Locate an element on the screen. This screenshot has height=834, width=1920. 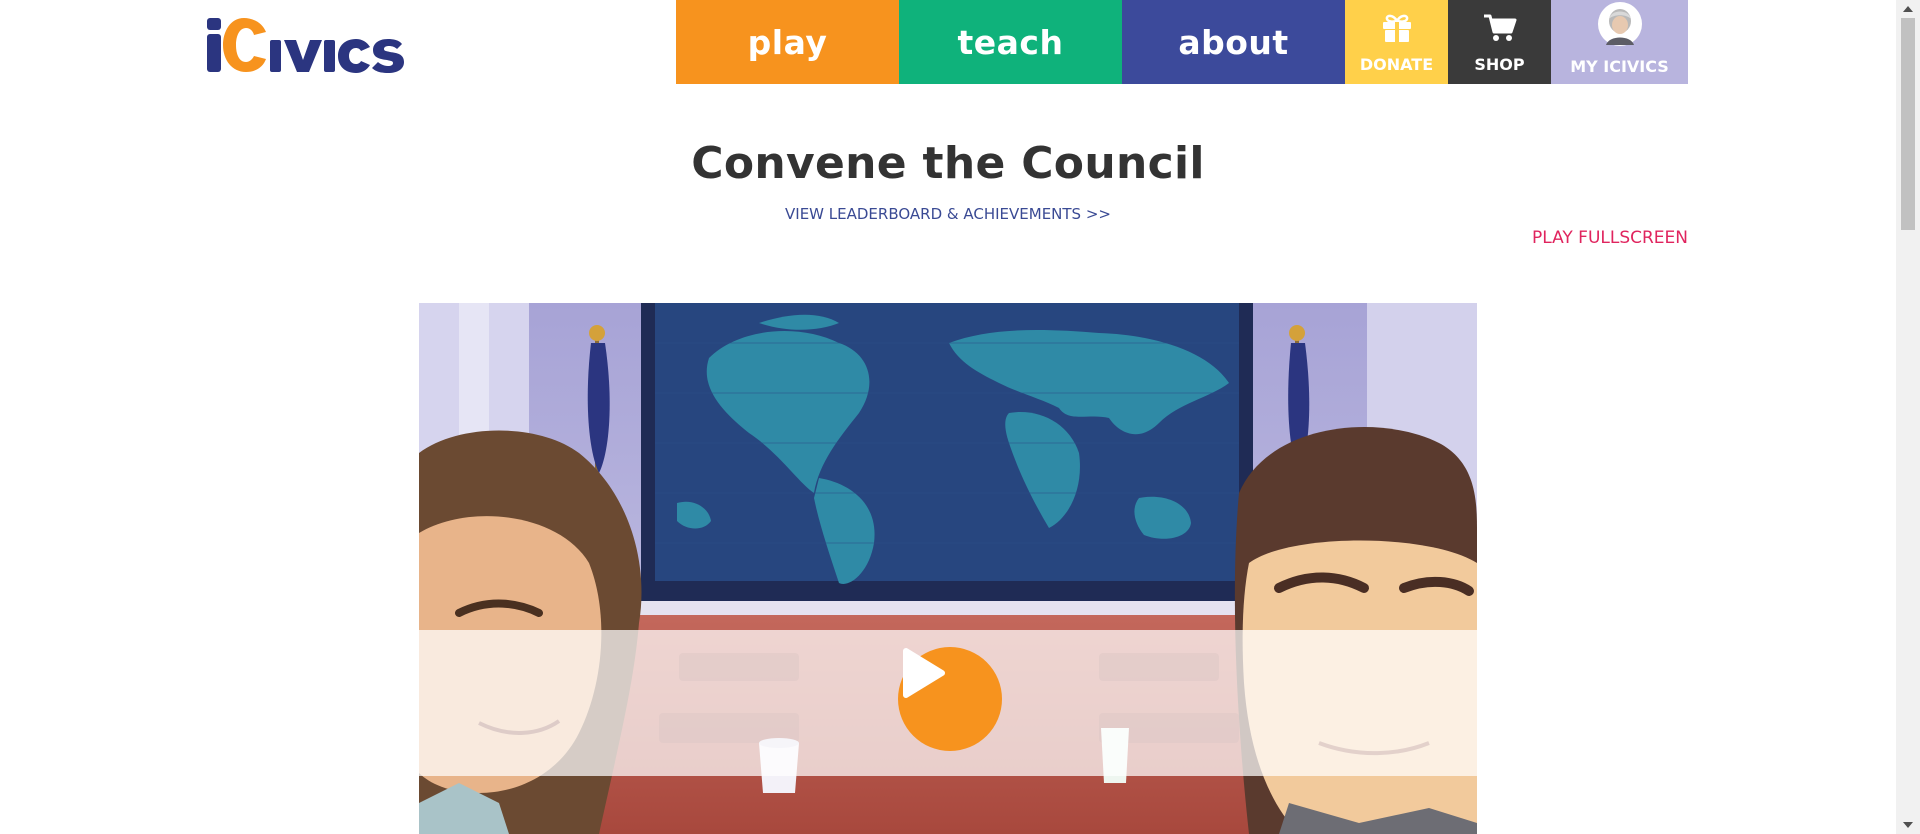
nav-teach: teach is located at coordinates (1010, 42).